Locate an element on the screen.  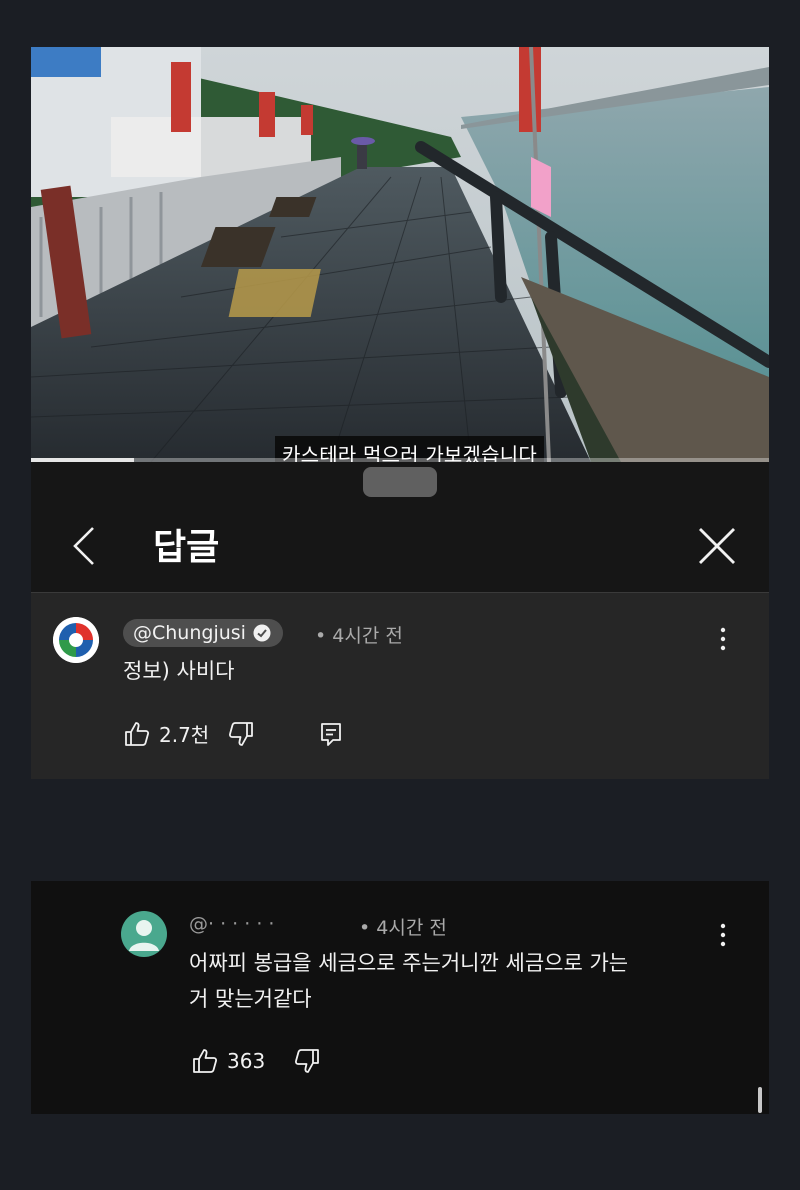
sheet-drag-handle is located at coordinates (400, 482).